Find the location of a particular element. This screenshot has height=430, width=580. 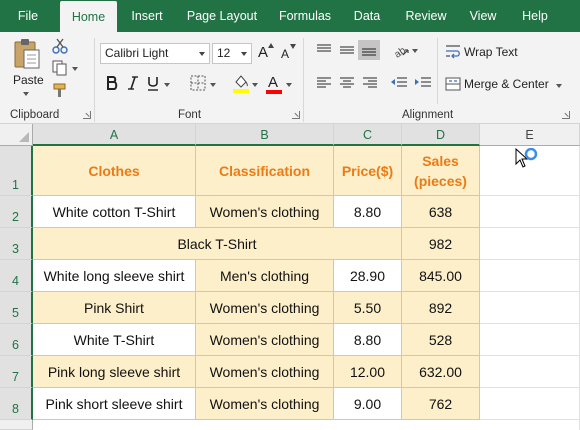

tab-file: File is located at coordinates (28, 16).